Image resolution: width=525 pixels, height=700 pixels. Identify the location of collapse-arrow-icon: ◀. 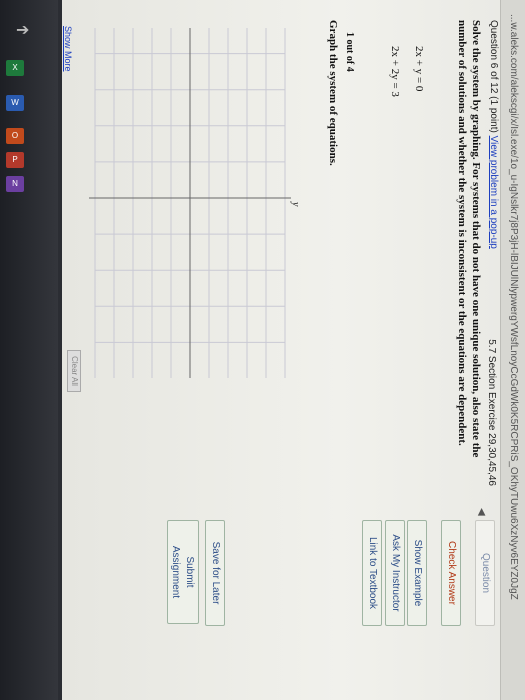
(481, 512).